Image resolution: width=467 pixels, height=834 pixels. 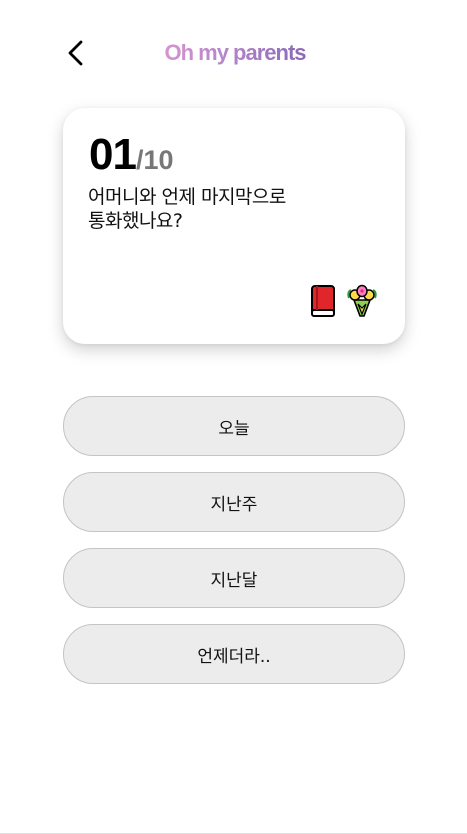 I want to click on answer-dont-remember-button: 언제더라.., so click(x=234, y=654).